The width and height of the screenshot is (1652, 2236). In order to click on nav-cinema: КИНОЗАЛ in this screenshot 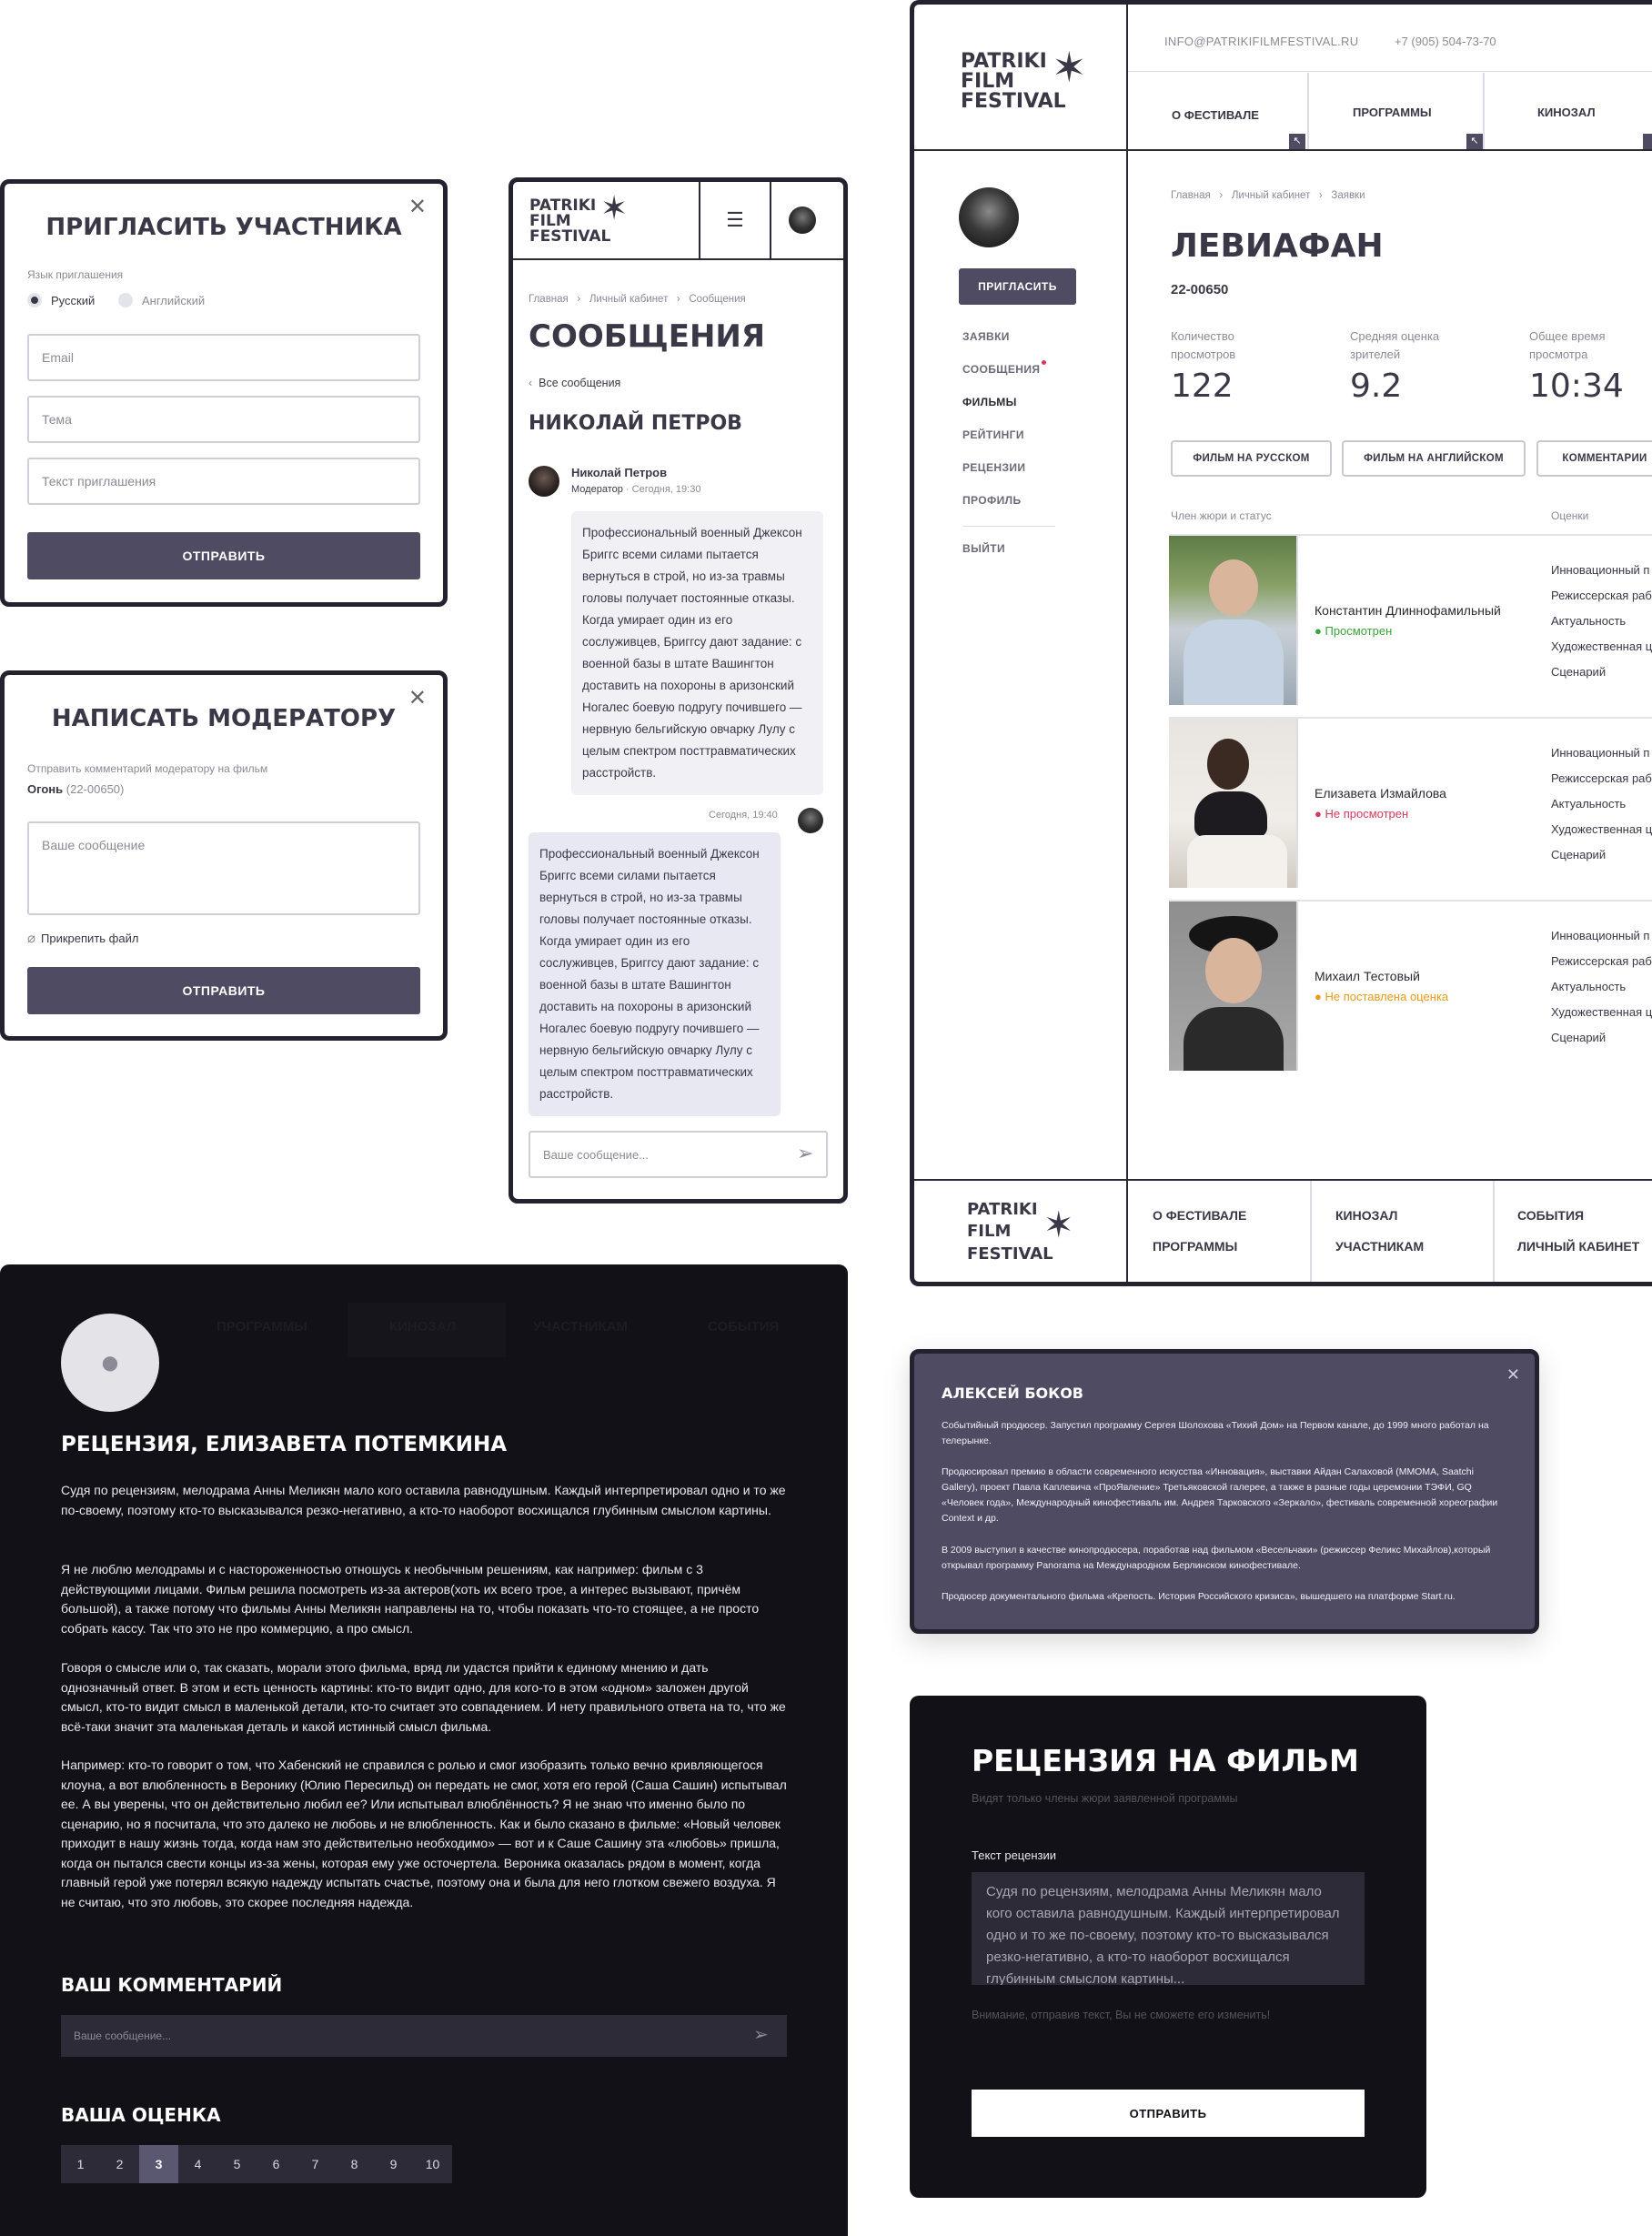, I will do `click(1566, 113)`.